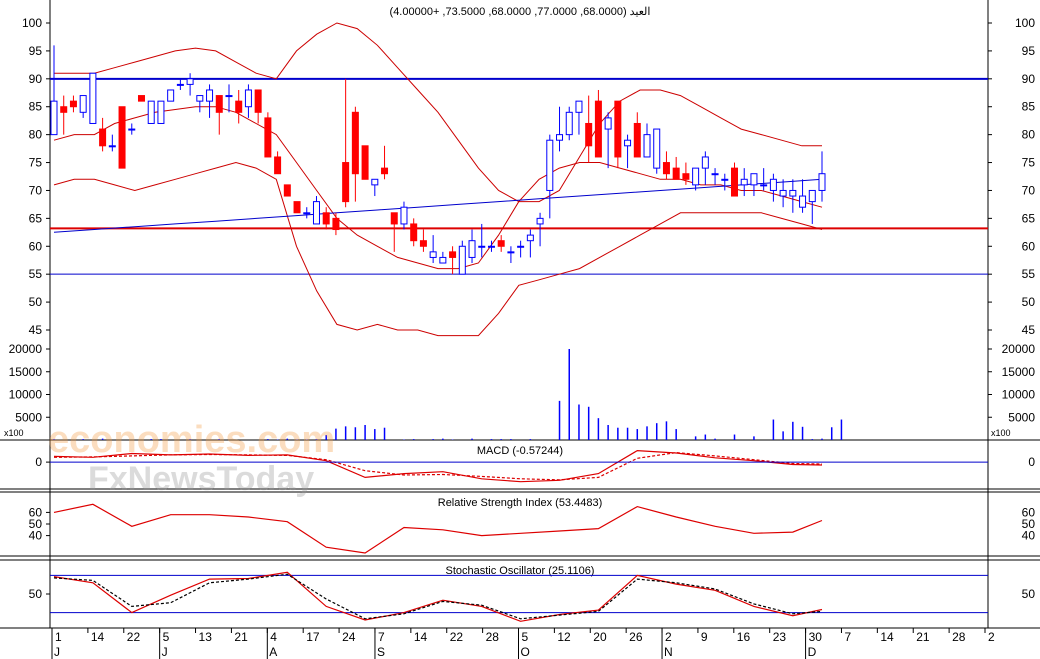  What do you see at coordinates (600, 637) in the screenshot?
I see `x-tick-label: 20` at bounding box center [600, 637].